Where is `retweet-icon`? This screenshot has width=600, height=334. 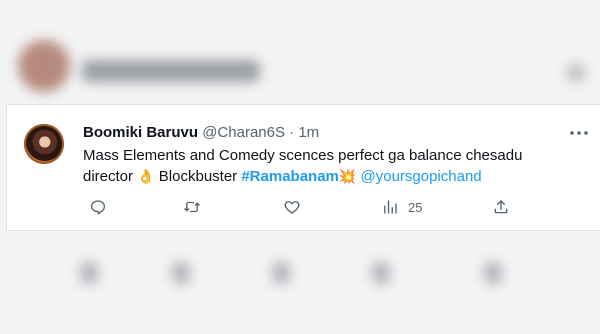
retweet-icon is located at coordinates (192, 207).